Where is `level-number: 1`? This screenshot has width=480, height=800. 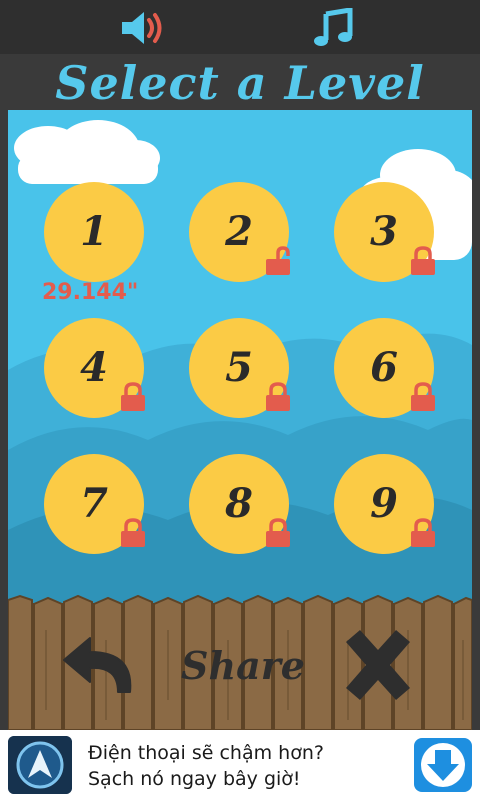
level-number: 1 is located at coordinates (94, 231).